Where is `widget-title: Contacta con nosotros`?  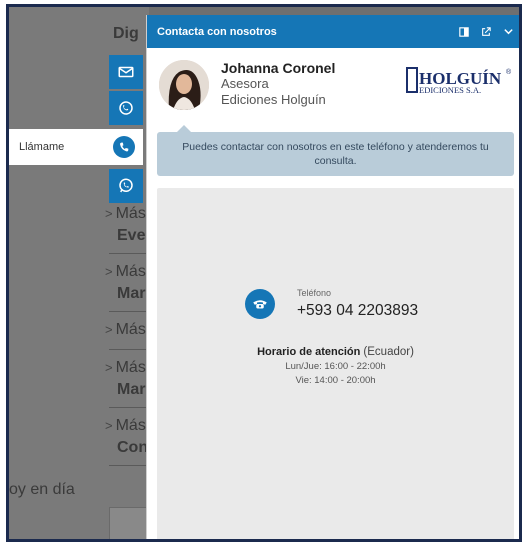
widget-title: Contacta con nosotros is located at coordinates (217, 31).